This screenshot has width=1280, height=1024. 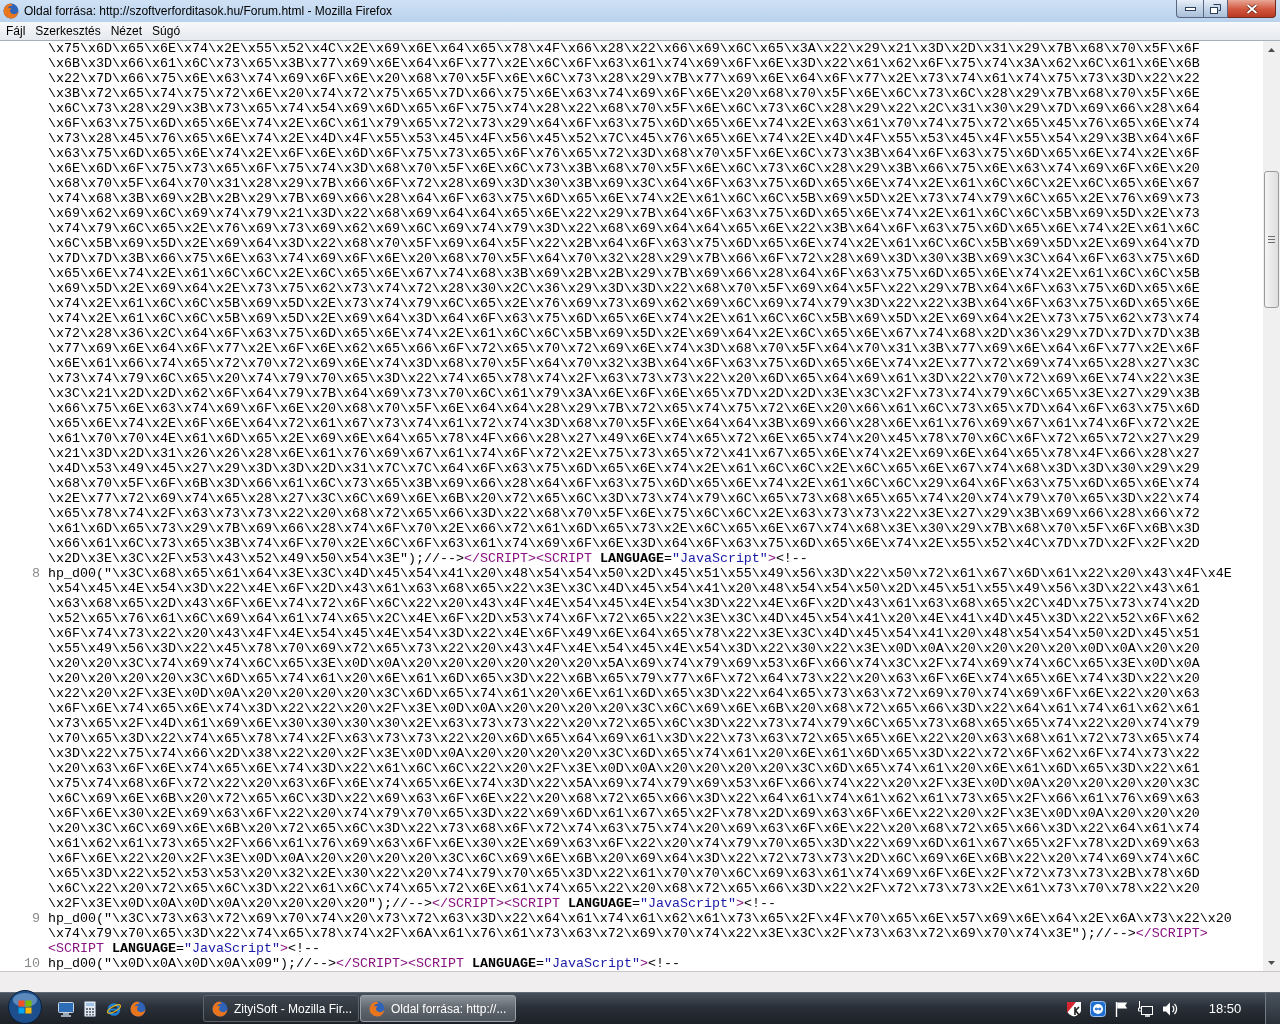 What do you see at coordinates (624, 873) in the screenshot?
I see `source-code-line: \x65\x3D\x22\x52\x53\x53\x20\x32\x2E\x30\x22\x20\x74\x79\x70\x65\x3D\x22\x61\x70\x70\x6C\x69\x63\x61\x74\x69\x6F\x6E\x2F\x72\x73\x73\x2B\x78\x6D` at bounding box center [624, 873].